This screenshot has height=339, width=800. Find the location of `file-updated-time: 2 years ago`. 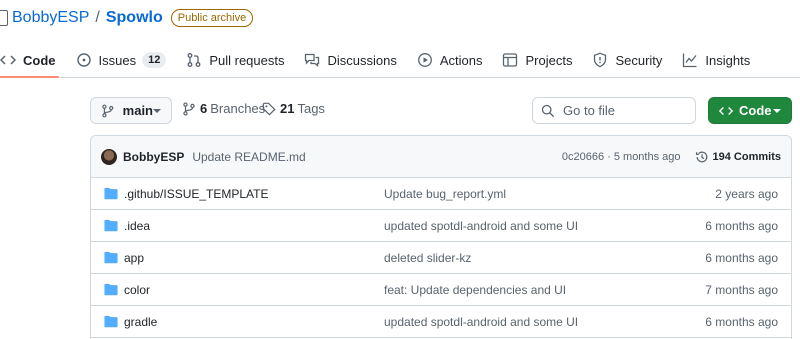

file-updated-time: 2 years ago is located at coordinates (746, 194).